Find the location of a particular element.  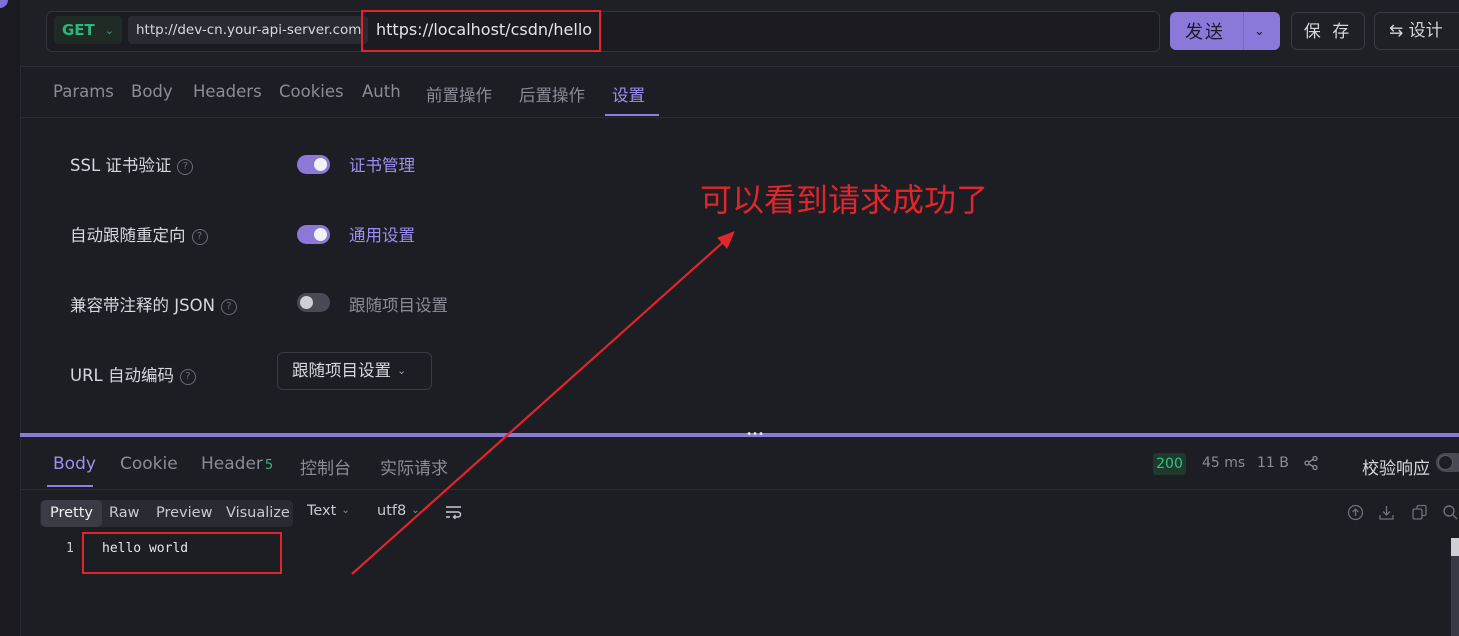

annotation-arrow is located at coordinates (543, 403).